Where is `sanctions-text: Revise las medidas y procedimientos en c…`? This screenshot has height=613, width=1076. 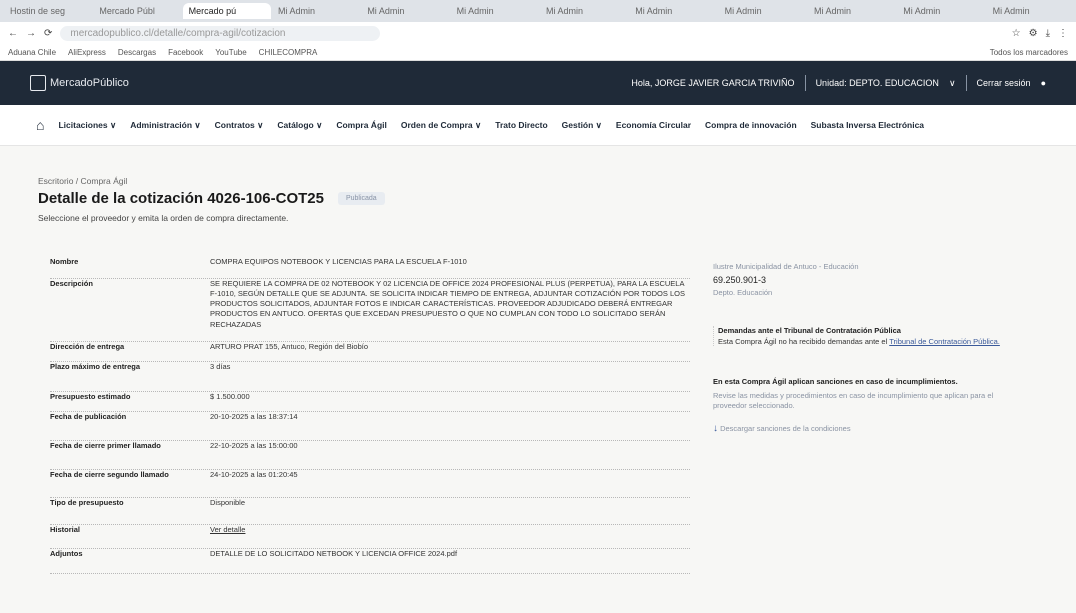 sanctions-text: Revise las medidas y procedimientos en c… is located at coordinates (853, 401).